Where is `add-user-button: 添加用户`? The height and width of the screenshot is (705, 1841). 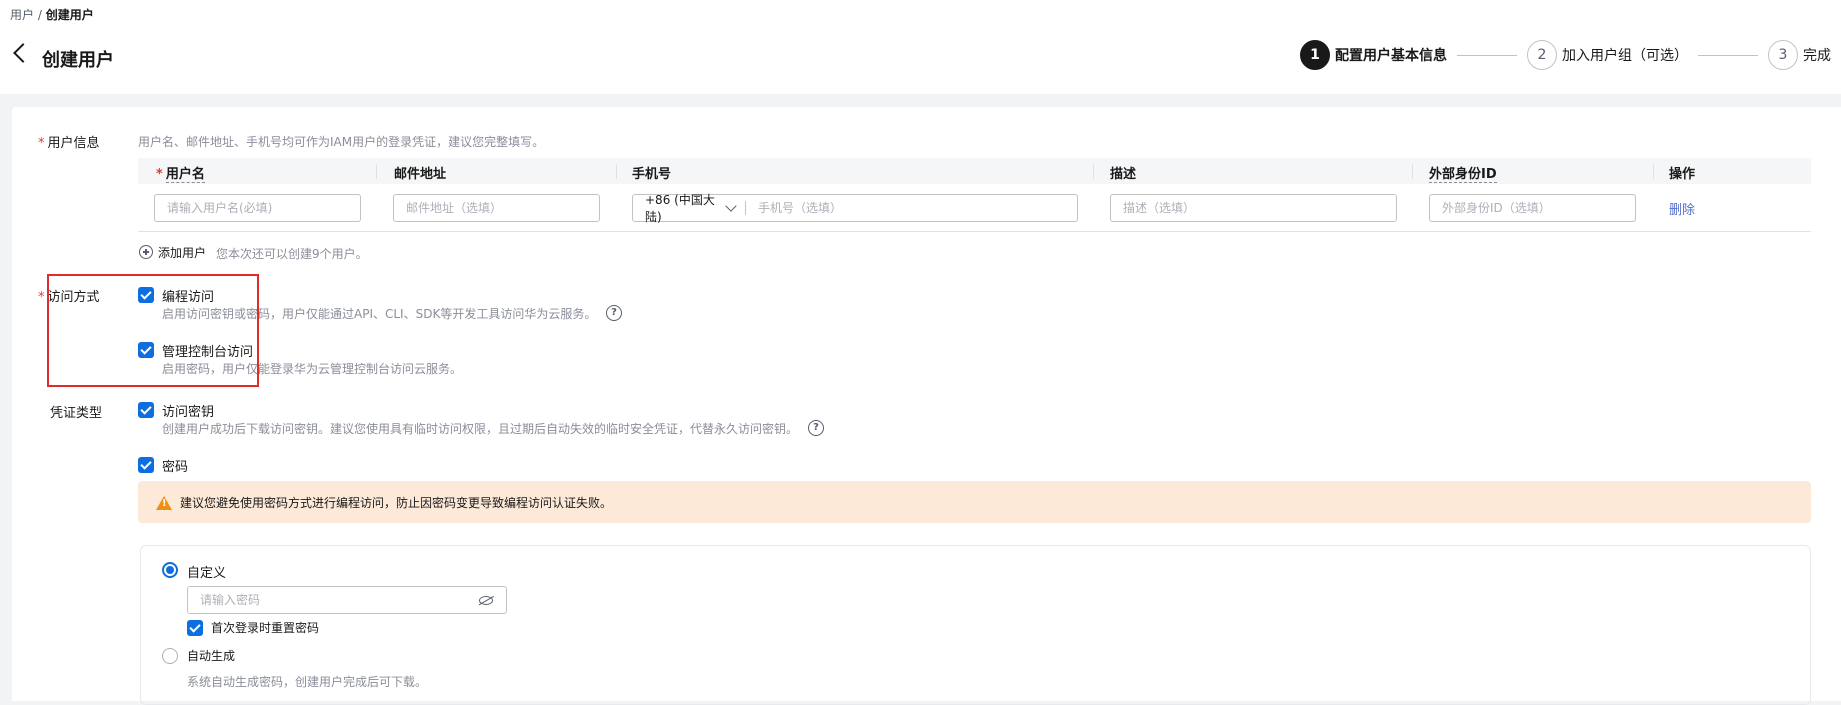 add-user-button: 添加用户 is located at coordinates (172, 252).